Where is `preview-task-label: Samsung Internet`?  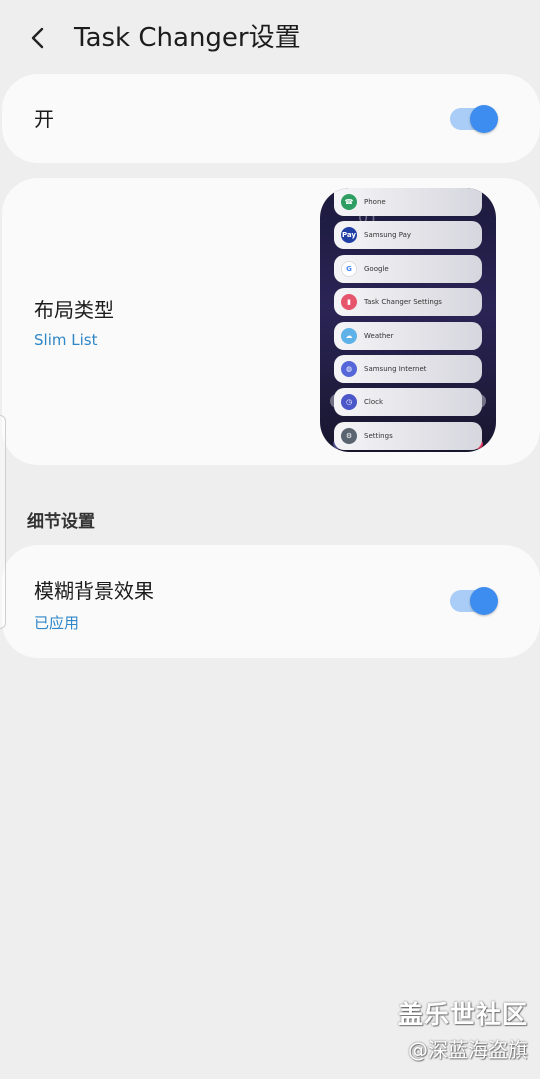
preview-task-label: Samsung Internet is located at coordinates (395, 369).